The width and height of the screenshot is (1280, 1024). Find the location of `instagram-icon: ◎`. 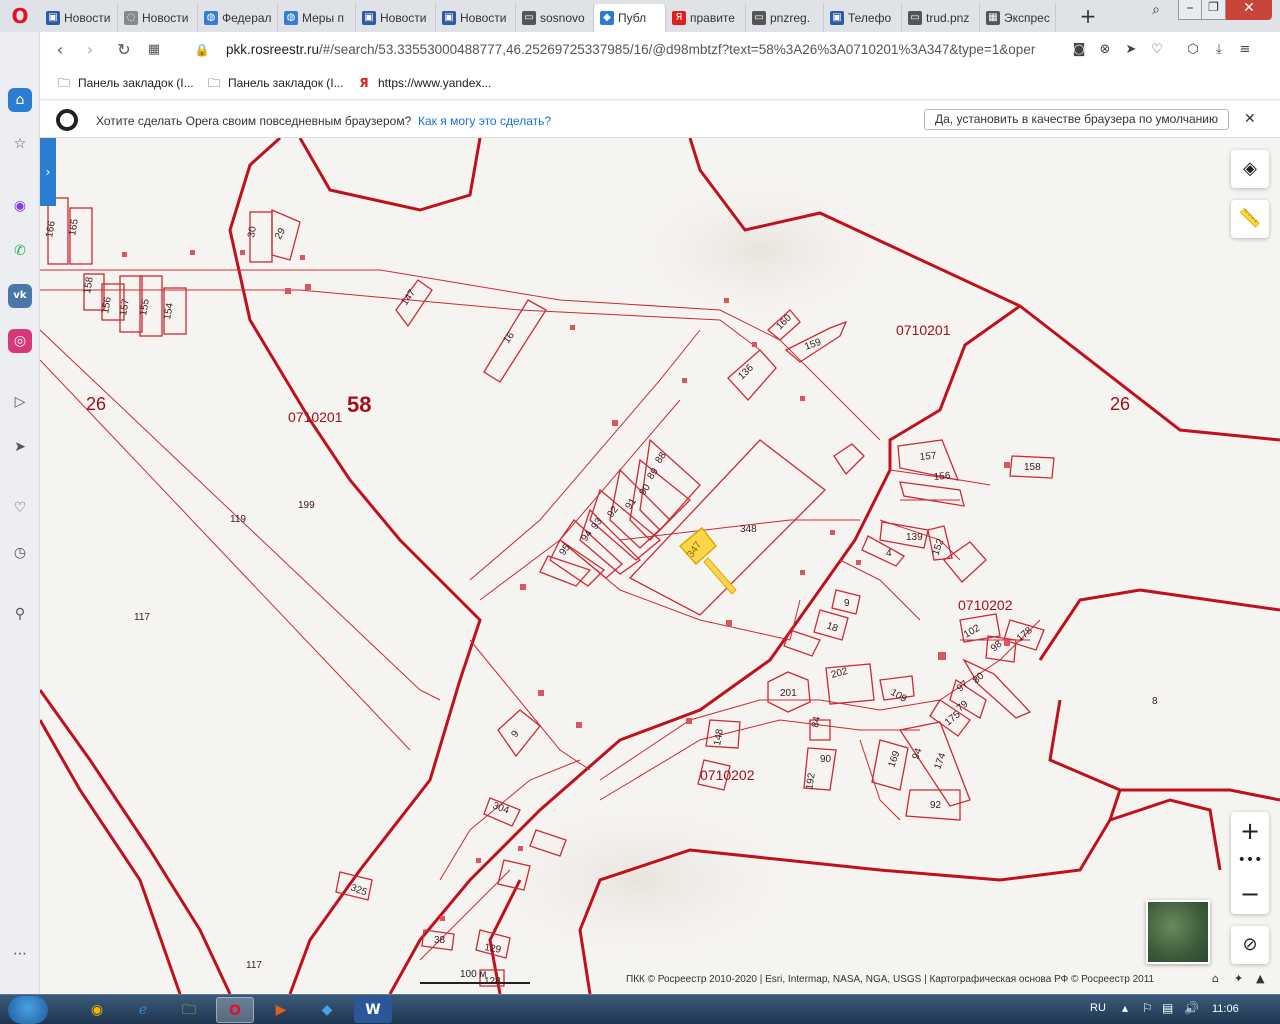

instagram-icon: ◎ is located at coordinates (20, 341).